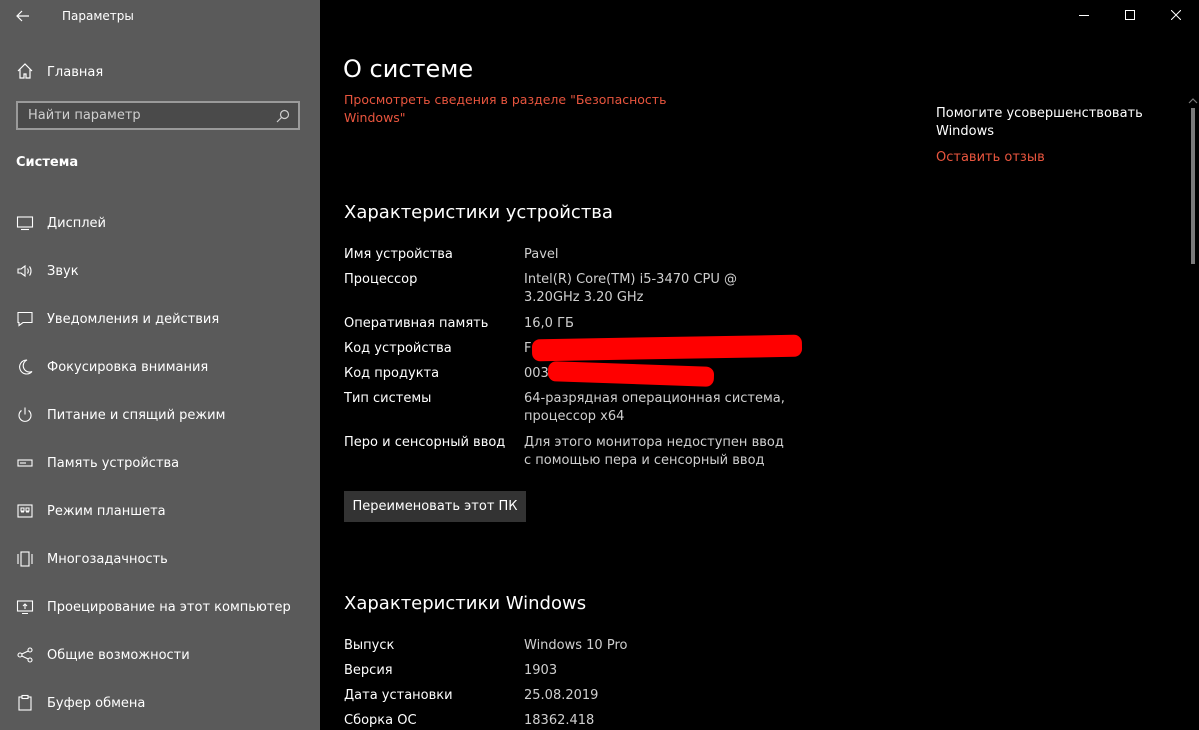 The width and height of the screenshot is (1199, 730). I want to click on projecting-icon, so click(25, 607).